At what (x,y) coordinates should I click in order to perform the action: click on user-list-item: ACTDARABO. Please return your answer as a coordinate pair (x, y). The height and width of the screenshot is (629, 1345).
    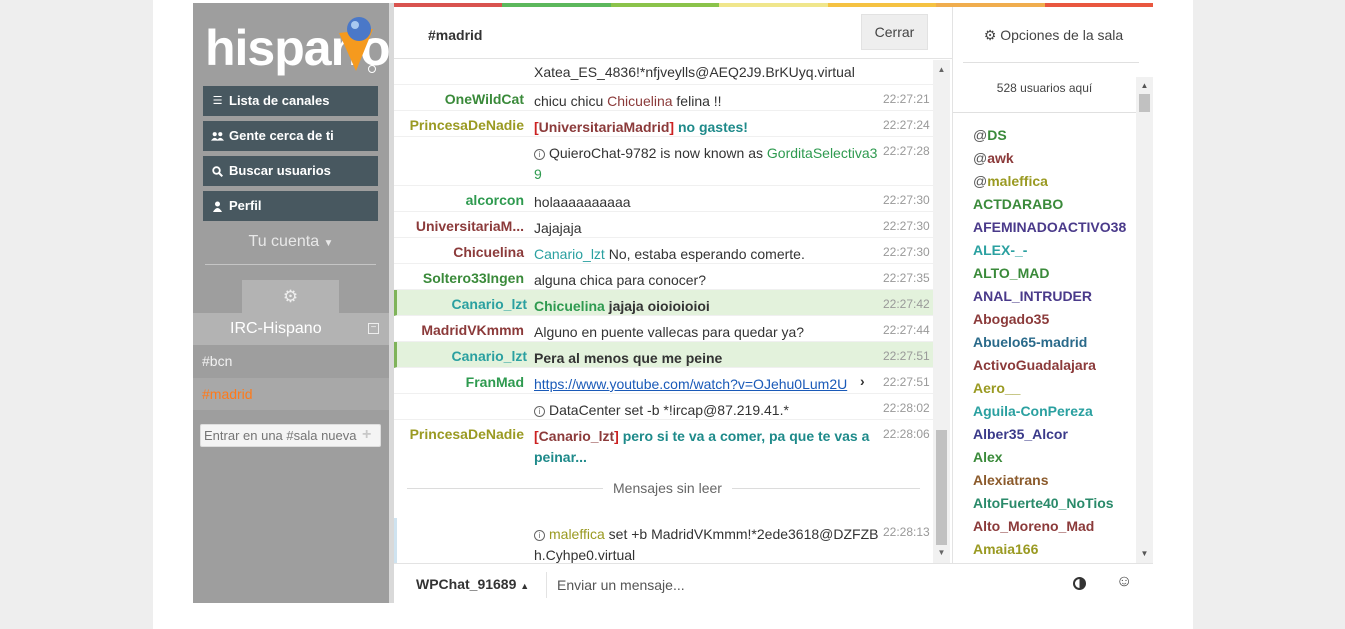
    Looking at the image, I should click on (1018, 204).